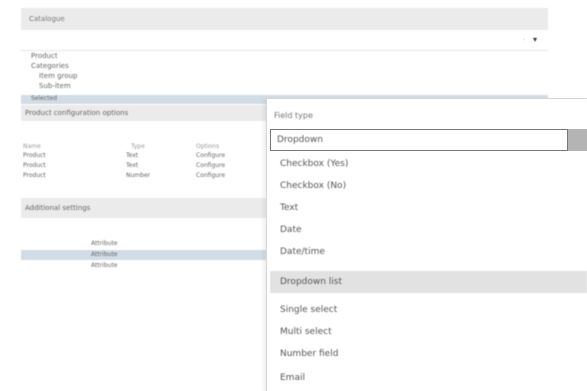 Image resolution: width=587 pixels, height=391 pixels. What do you see at coordinates (426, 252) in the screenshot?
I see `dropdown-option: Date/time` at bounding box center [426, 252].